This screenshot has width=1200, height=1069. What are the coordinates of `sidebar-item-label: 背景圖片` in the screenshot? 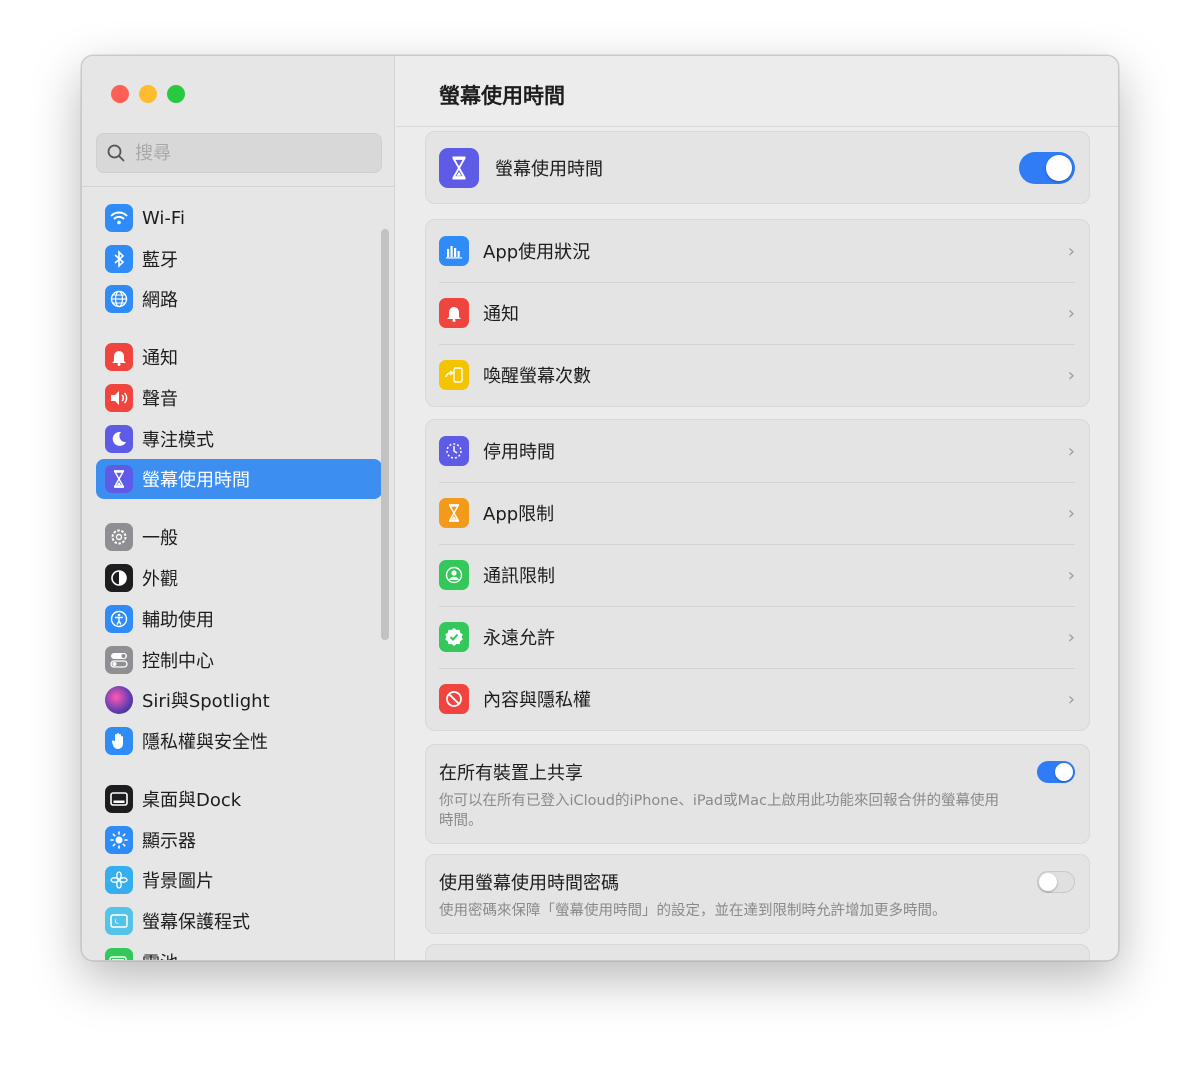 It's located at (178, 882).